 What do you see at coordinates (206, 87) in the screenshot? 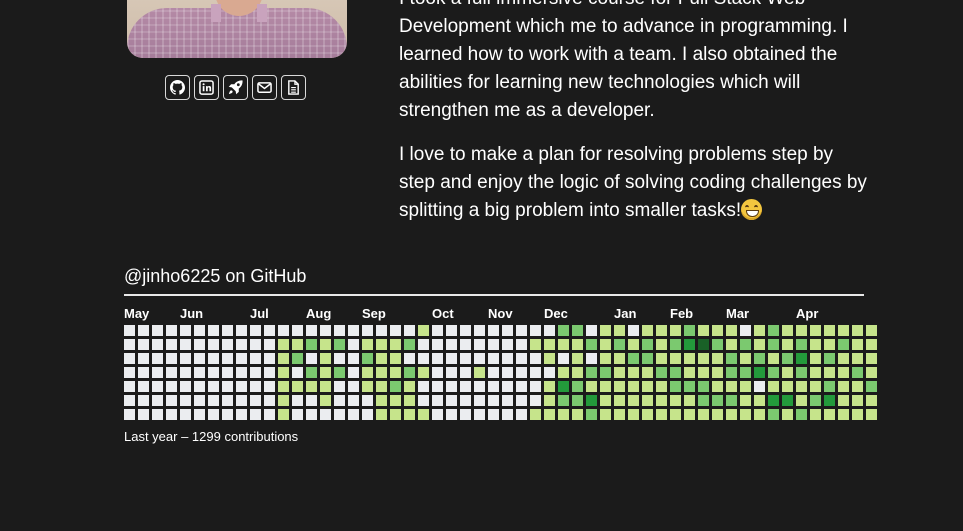
I see `linkedin-link` at bounding box center [206, 87].